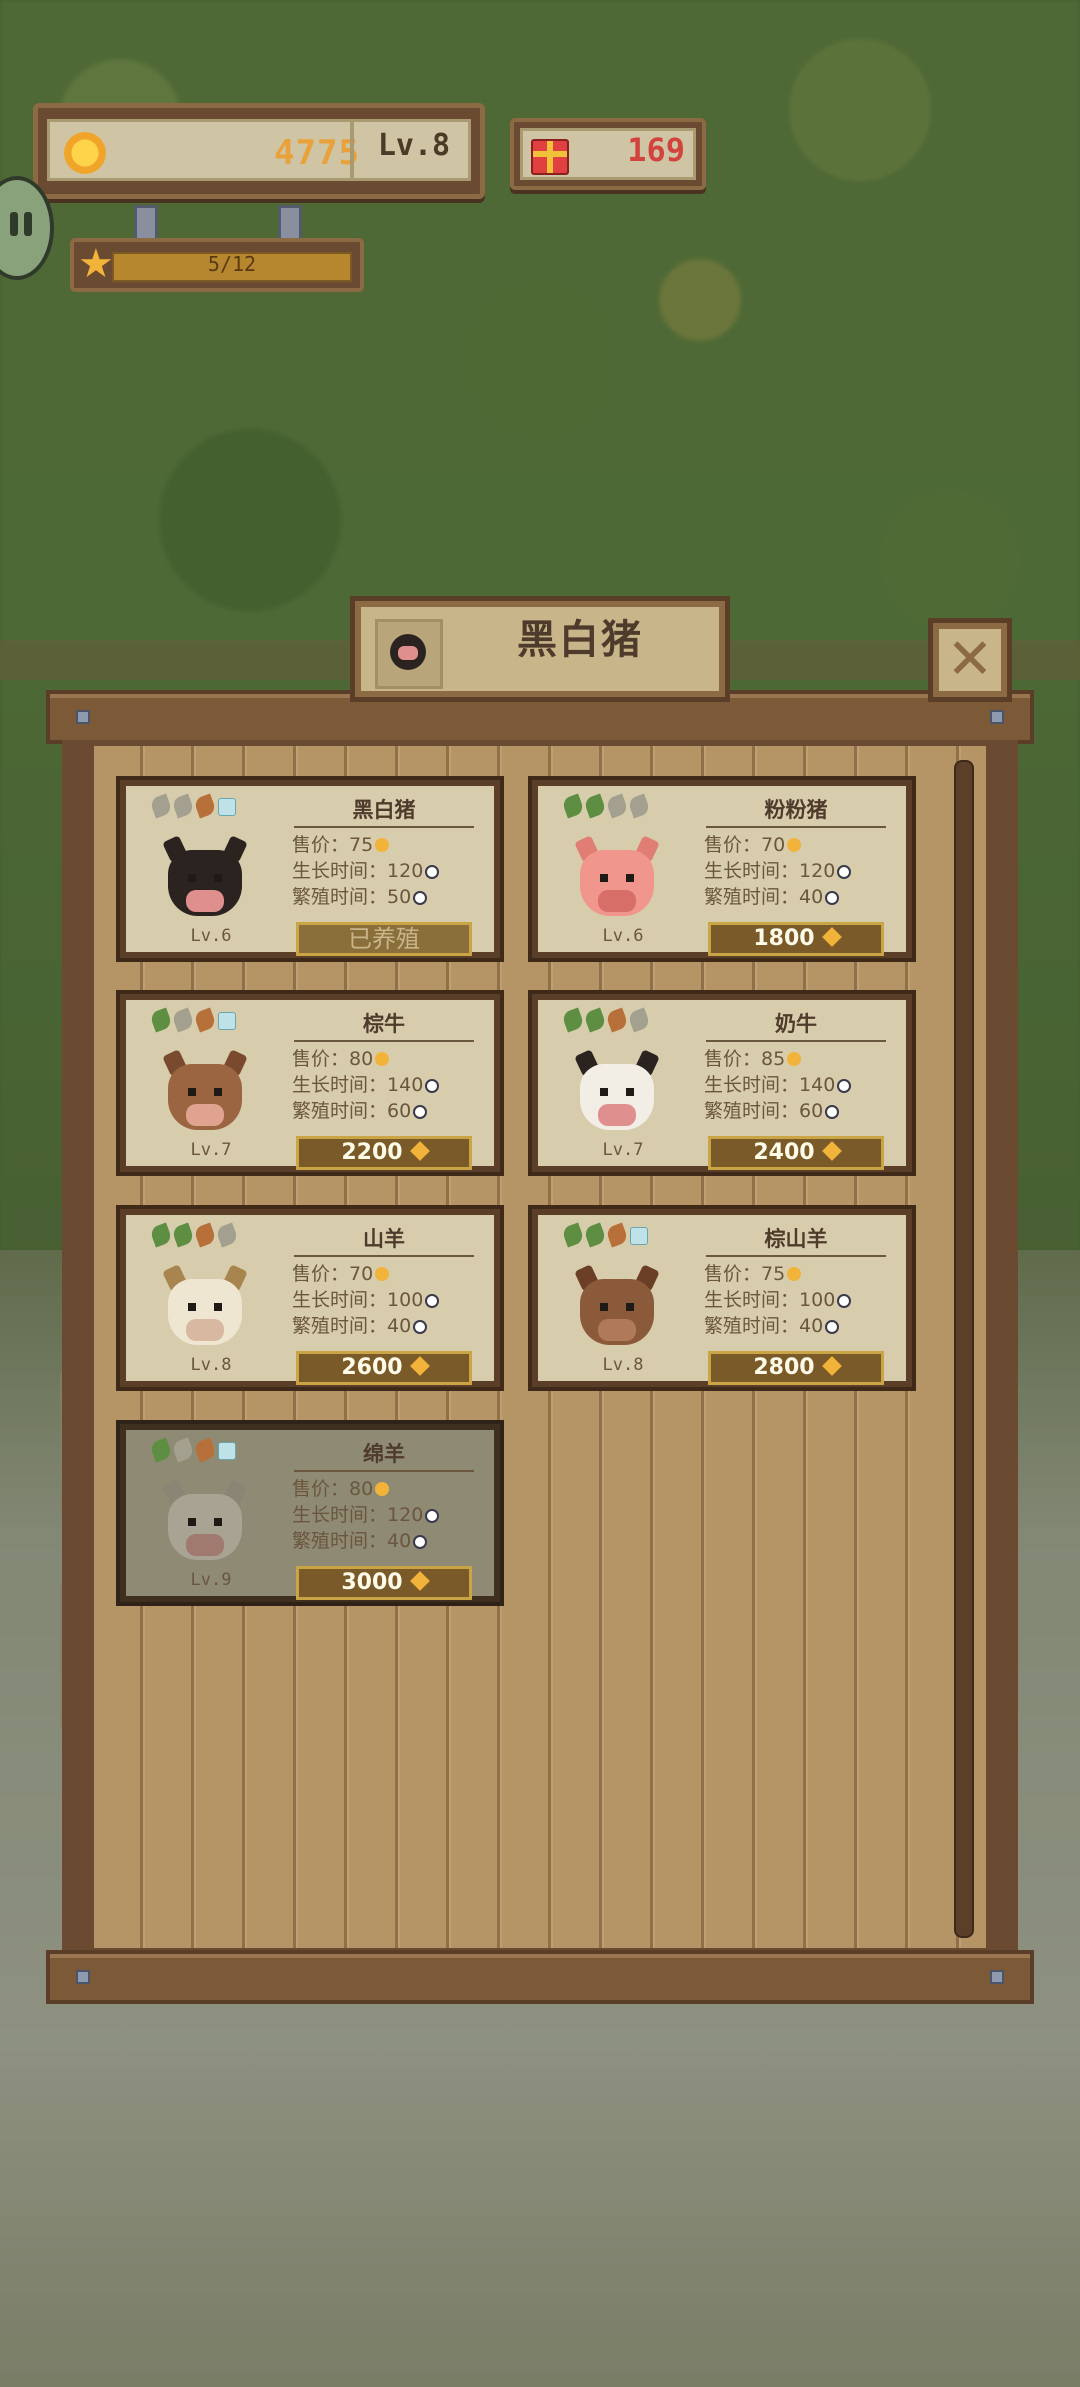  I want to click on grow-time-stat: 生长时间：140, so click(809, 1083).